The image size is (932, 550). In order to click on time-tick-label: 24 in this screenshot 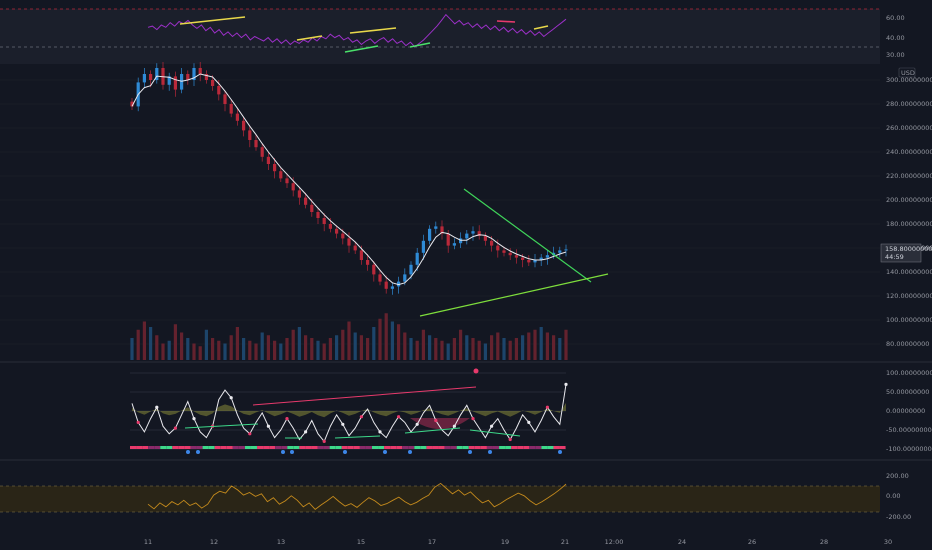, I will do `click(682, 542)`.